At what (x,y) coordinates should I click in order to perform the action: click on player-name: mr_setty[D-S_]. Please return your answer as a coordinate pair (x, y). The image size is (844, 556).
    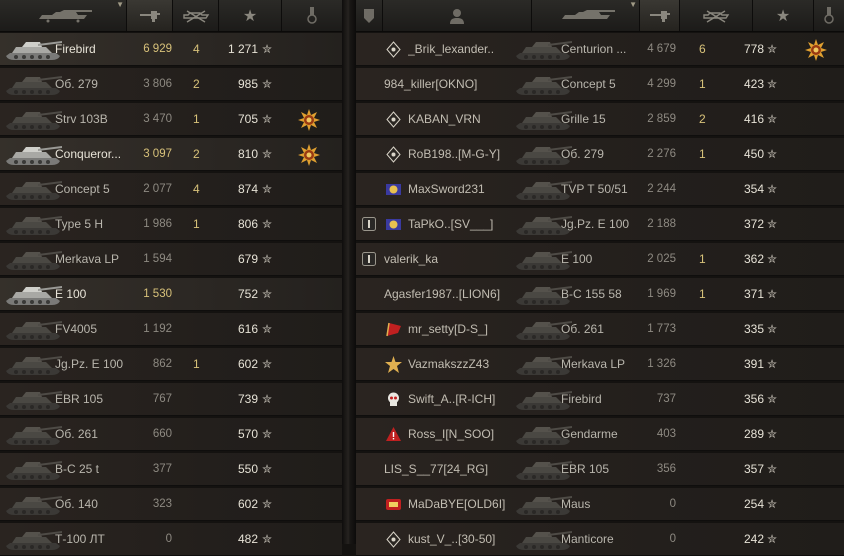
    Looking at the image, I should click on (458, 329).